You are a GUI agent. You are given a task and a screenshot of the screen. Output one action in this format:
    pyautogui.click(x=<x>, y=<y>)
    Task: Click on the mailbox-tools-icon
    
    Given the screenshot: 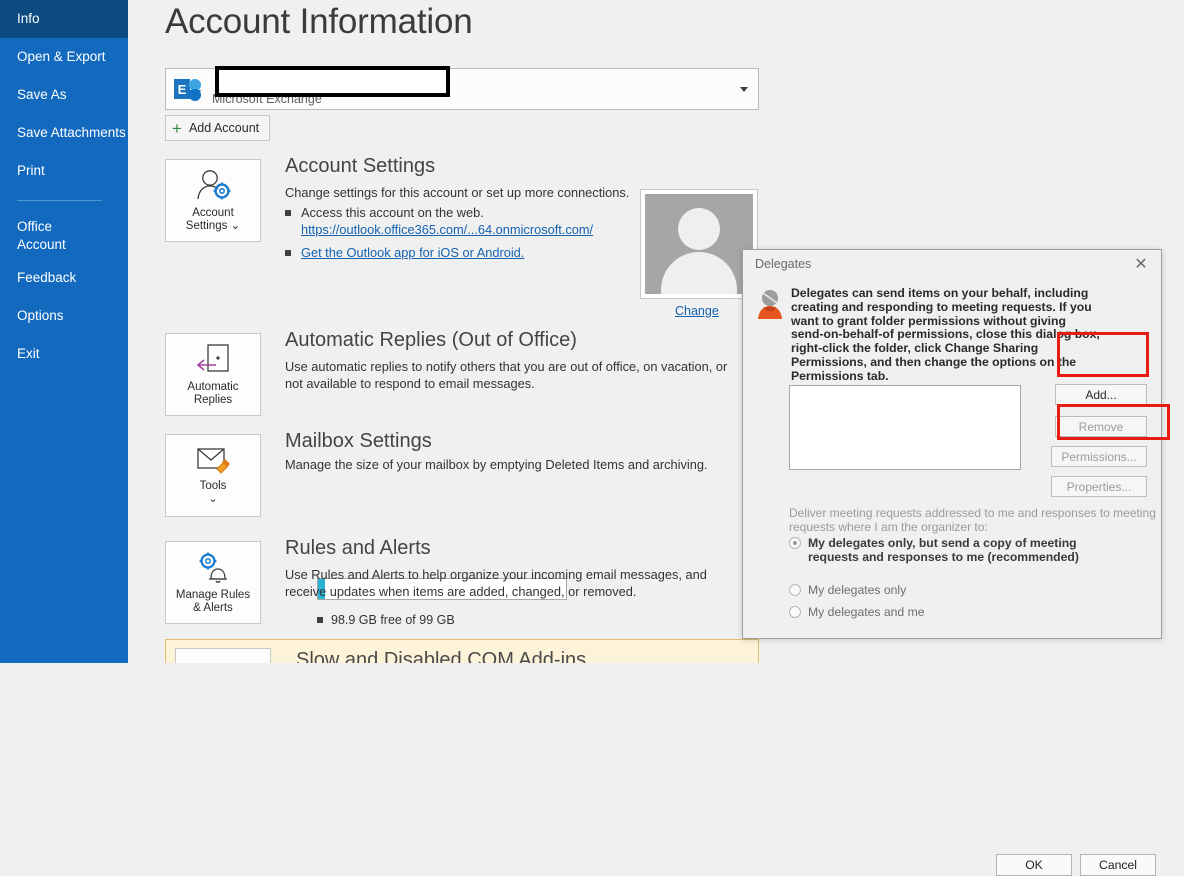 What is the action you would take?
    pyautogui.click(x=213, y=461)
    